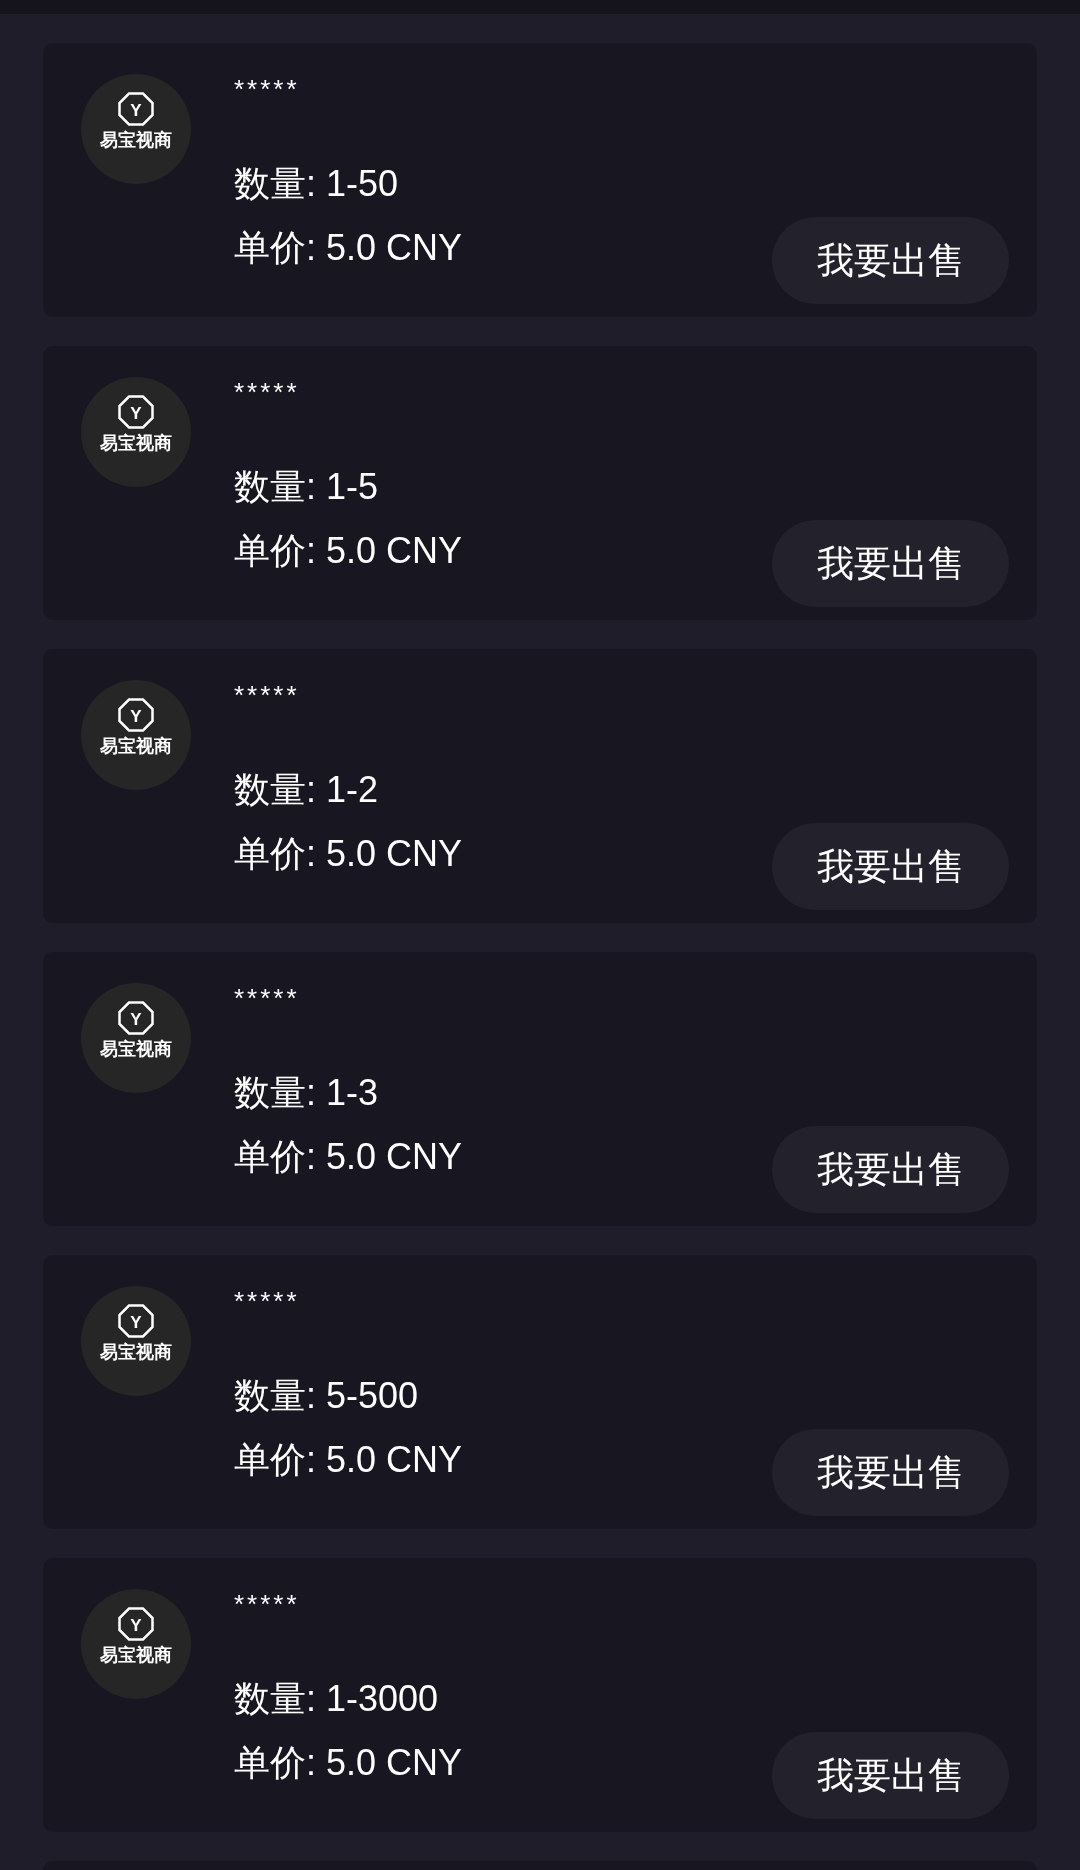 This screenshot has width=1080, height=1870. Describe the element at coordinates (316, 184) in the screenshot. I see `quantity-text: 数量: 1-50` at that location.